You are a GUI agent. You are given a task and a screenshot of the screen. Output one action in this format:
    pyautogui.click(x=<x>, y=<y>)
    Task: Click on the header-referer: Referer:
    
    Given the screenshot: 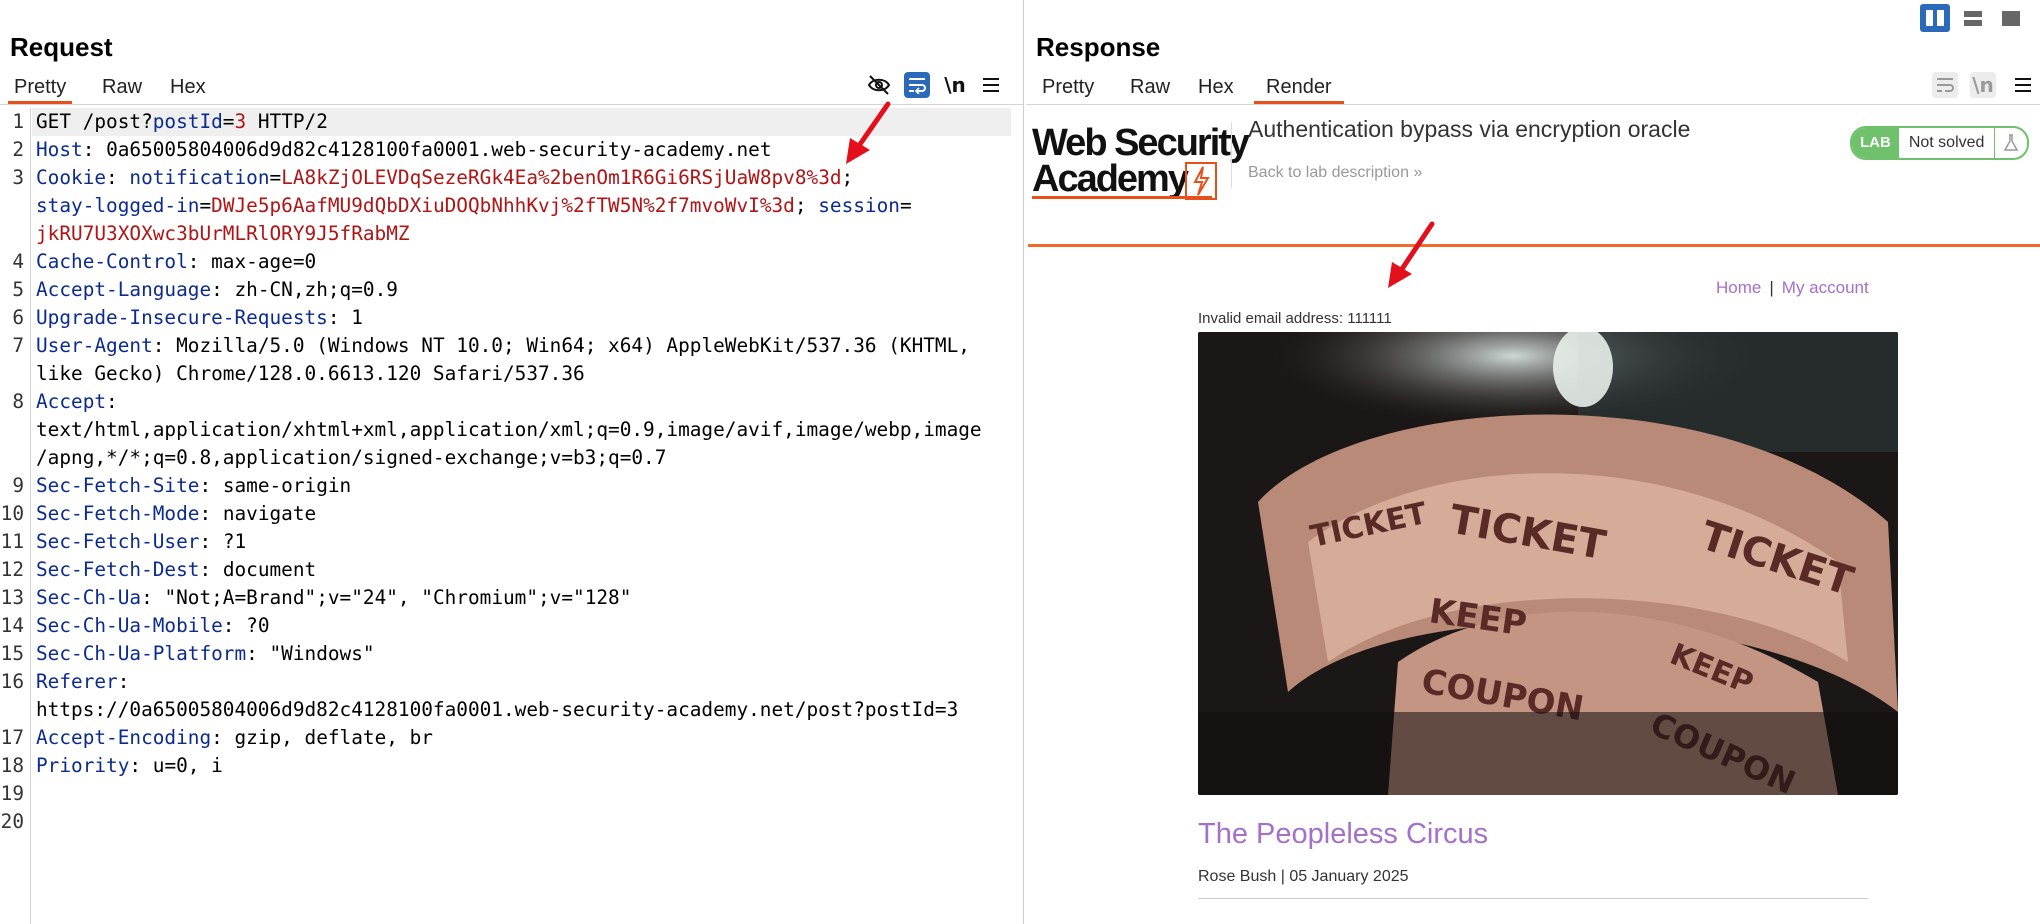 What is the action you would take?
    pyautogui.click(x=82, y=682)
    